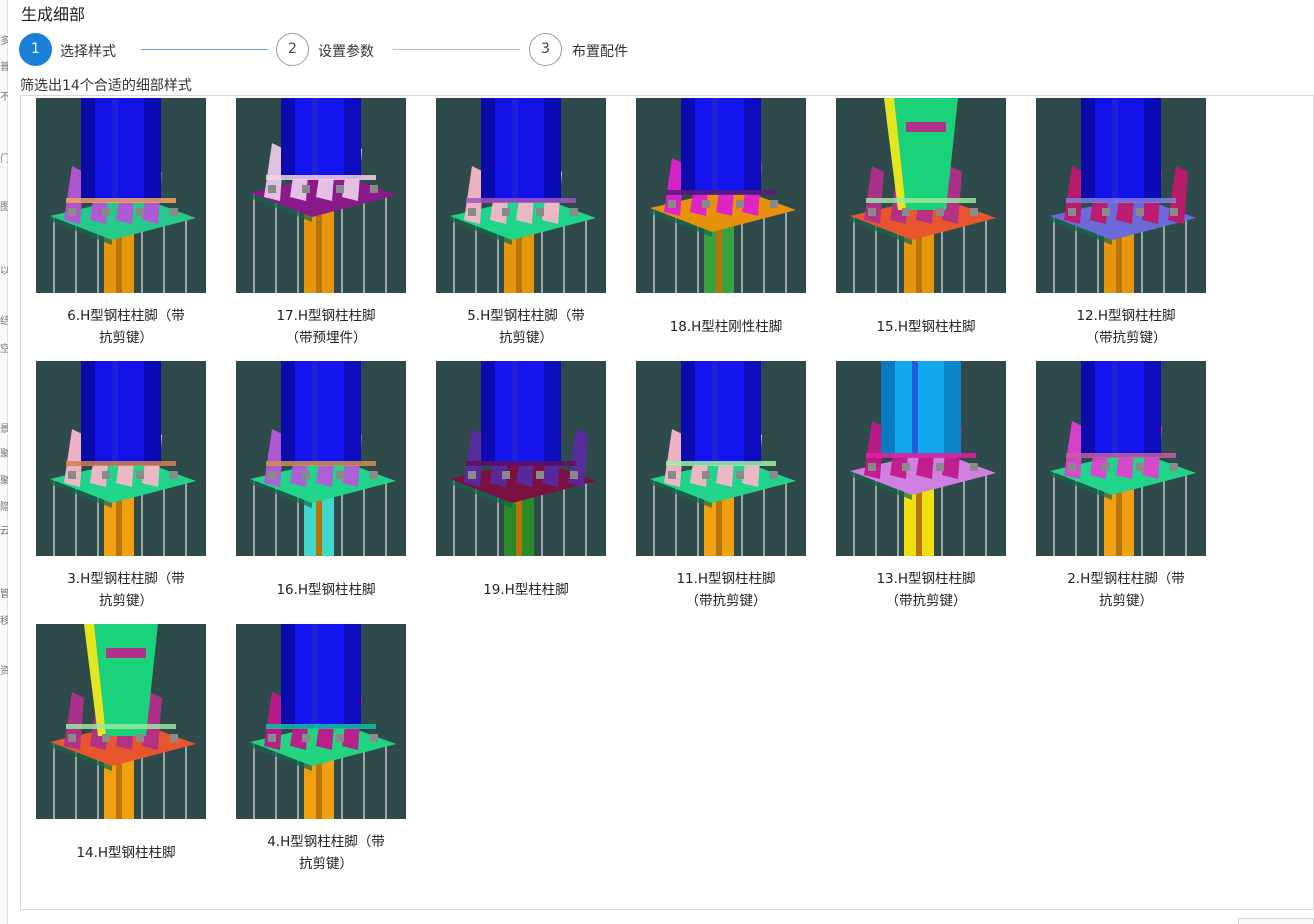  I want to click on background-glyph: 空, so click(4, 349).